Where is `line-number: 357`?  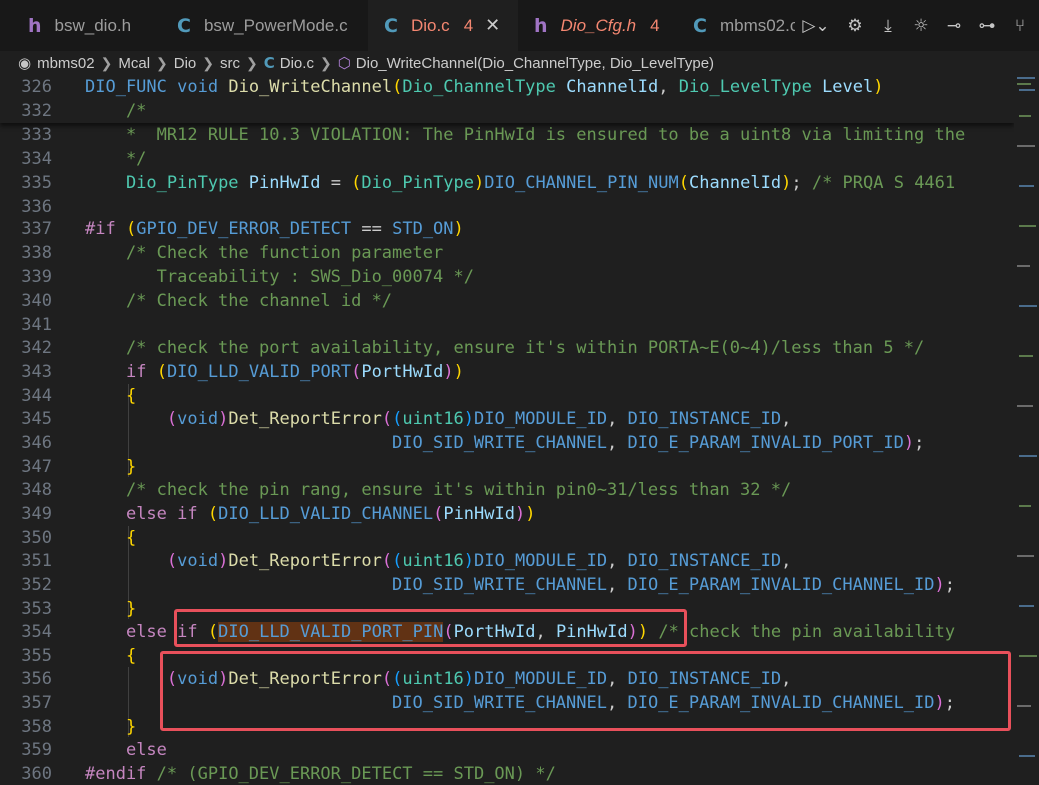 line-number: 357 is located at coordinates (36, 703).